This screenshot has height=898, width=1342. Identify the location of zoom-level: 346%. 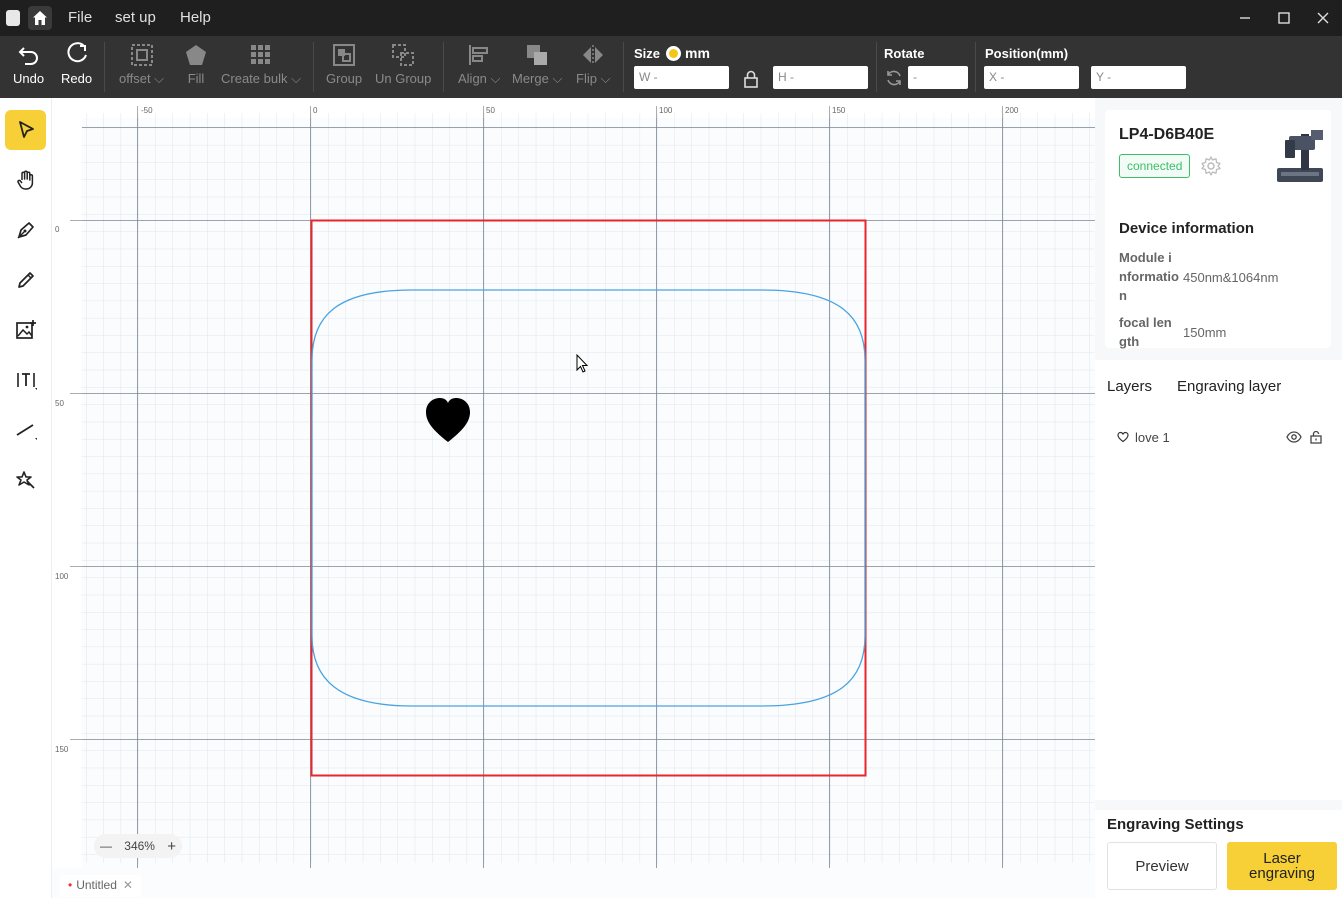
(139, 846).